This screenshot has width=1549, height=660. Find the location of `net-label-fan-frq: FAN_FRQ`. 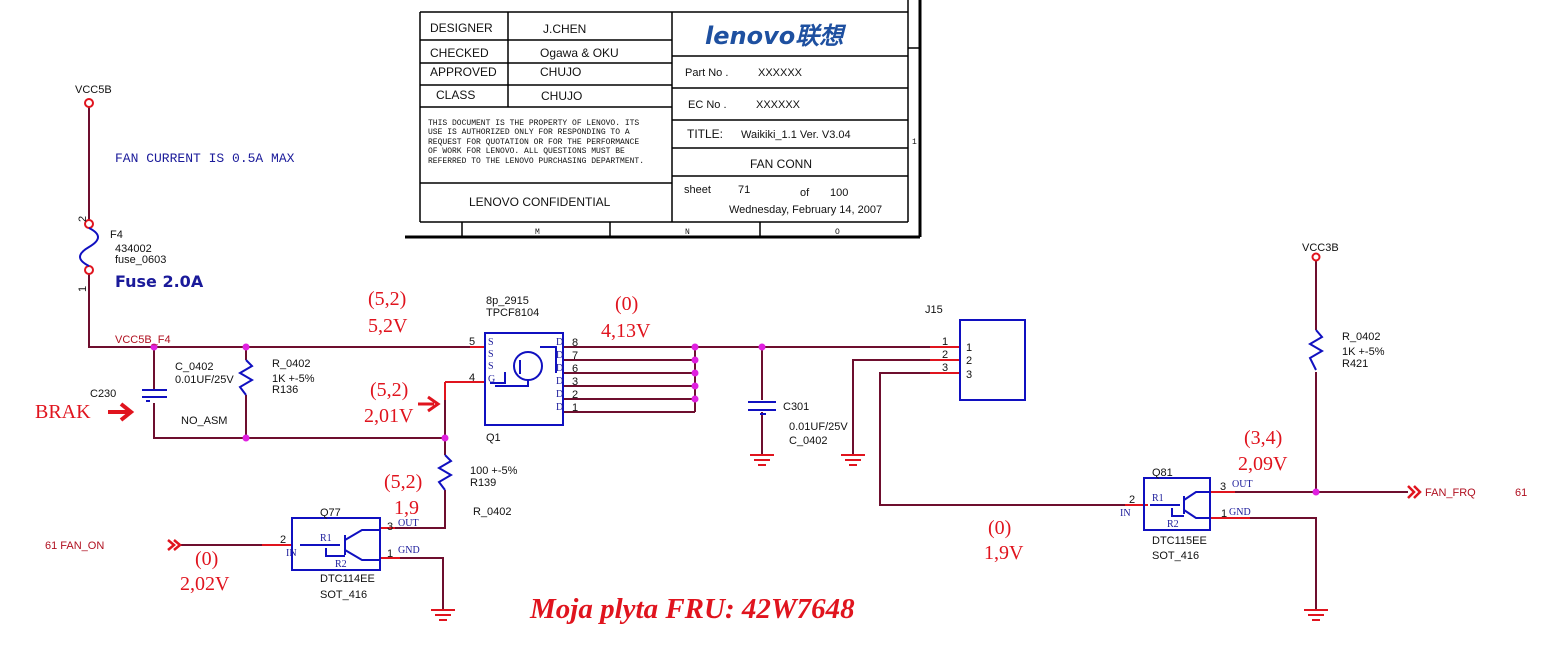

net-label-fan-frq: FAN_FRQ is located at coordinates (1450, 493).